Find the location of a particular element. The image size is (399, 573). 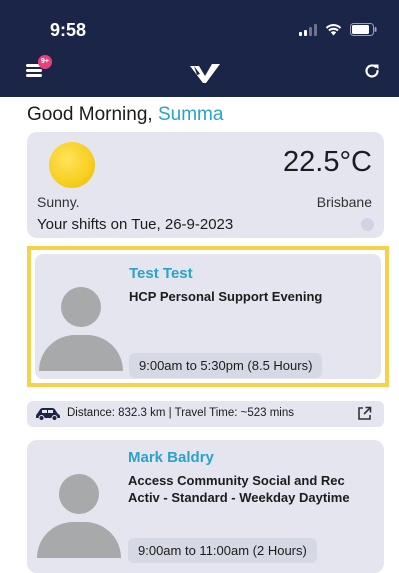

open-external-button is located at coordinates (364, 416).